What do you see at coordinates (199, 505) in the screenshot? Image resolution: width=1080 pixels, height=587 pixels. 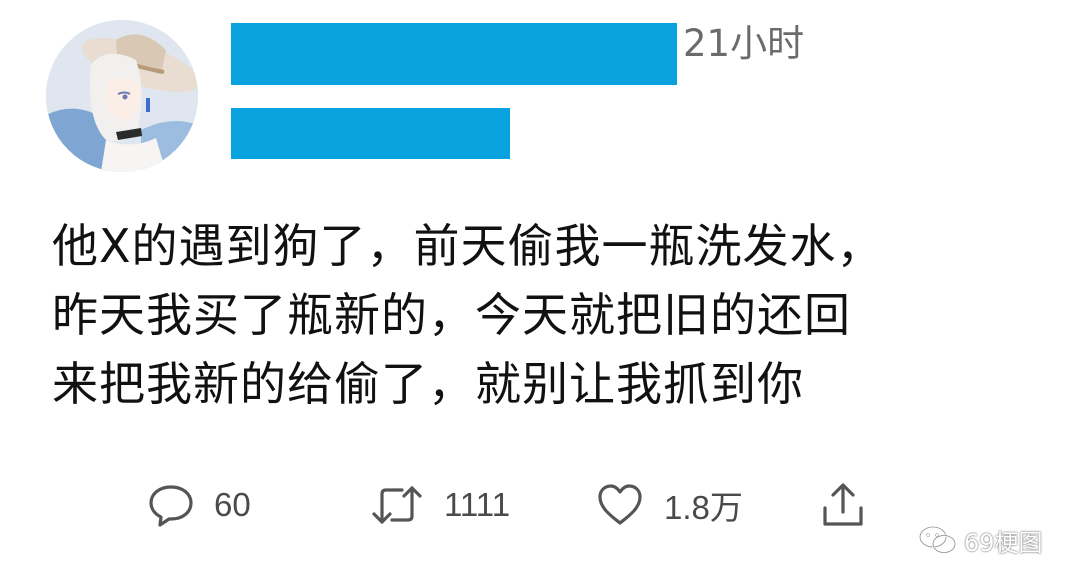 I see `reply-button: 60` at bounding box center [199, 505].